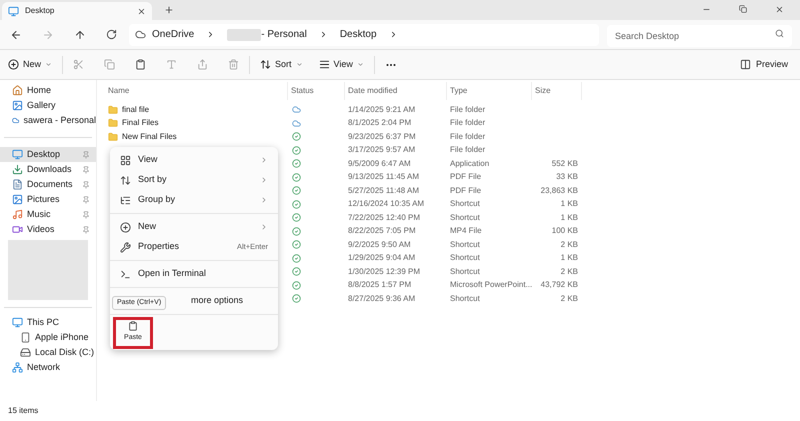 The height and width of the screenshot is (421, 800). Describe the element at coordinates (381, 298) in the screenshot. I see `date-cell-text: 8/27/2025 9:36 AM` at that location.